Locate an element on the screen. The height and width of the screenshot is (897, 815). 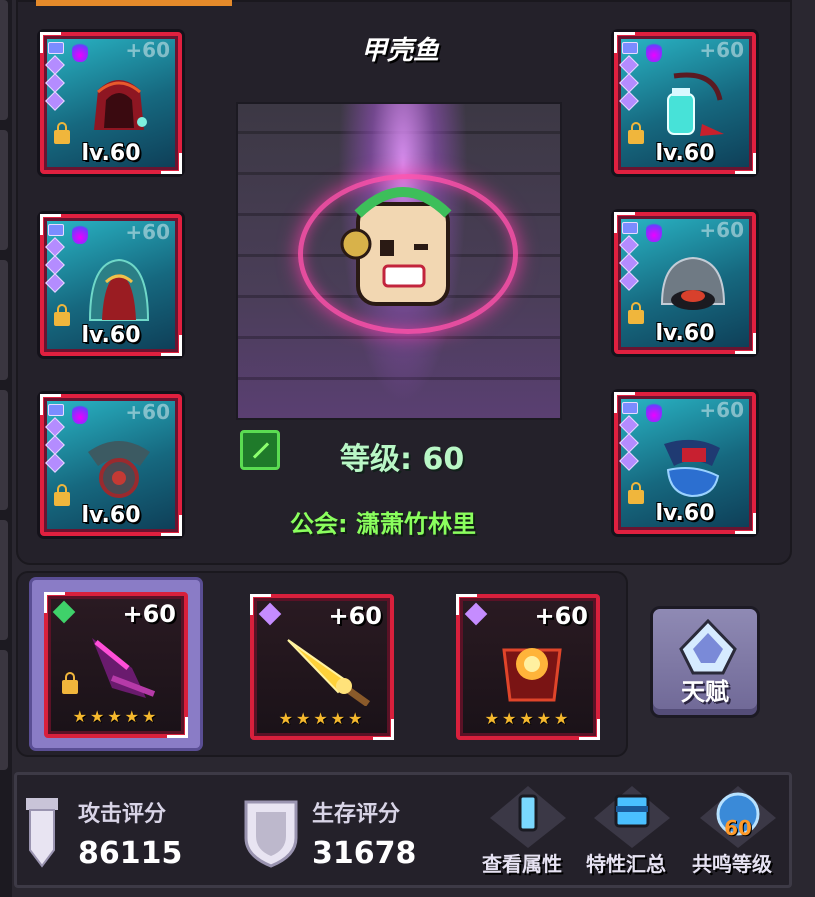
purple-claw-weapon-icon is located at coordinates (124, 668).